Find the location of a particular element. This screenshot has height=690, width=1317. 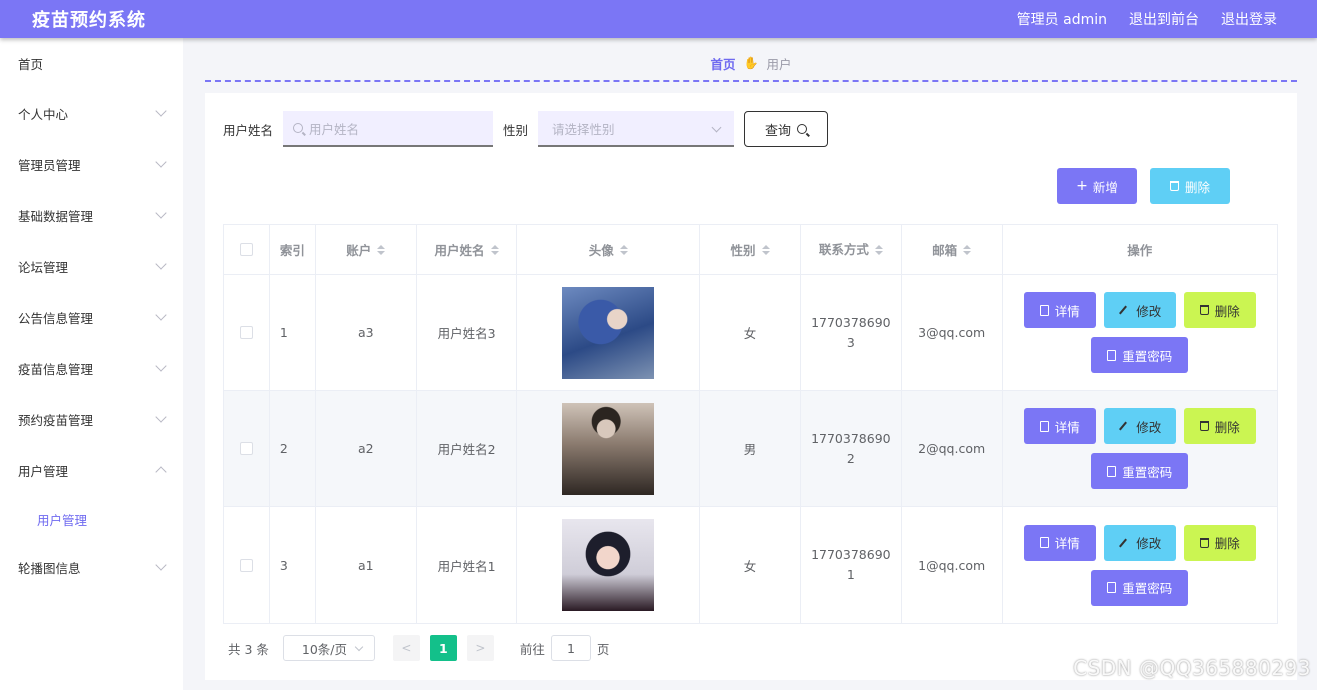

breadcrumb: 首页 ✋ 用户 is located at coordinates (751, 67).